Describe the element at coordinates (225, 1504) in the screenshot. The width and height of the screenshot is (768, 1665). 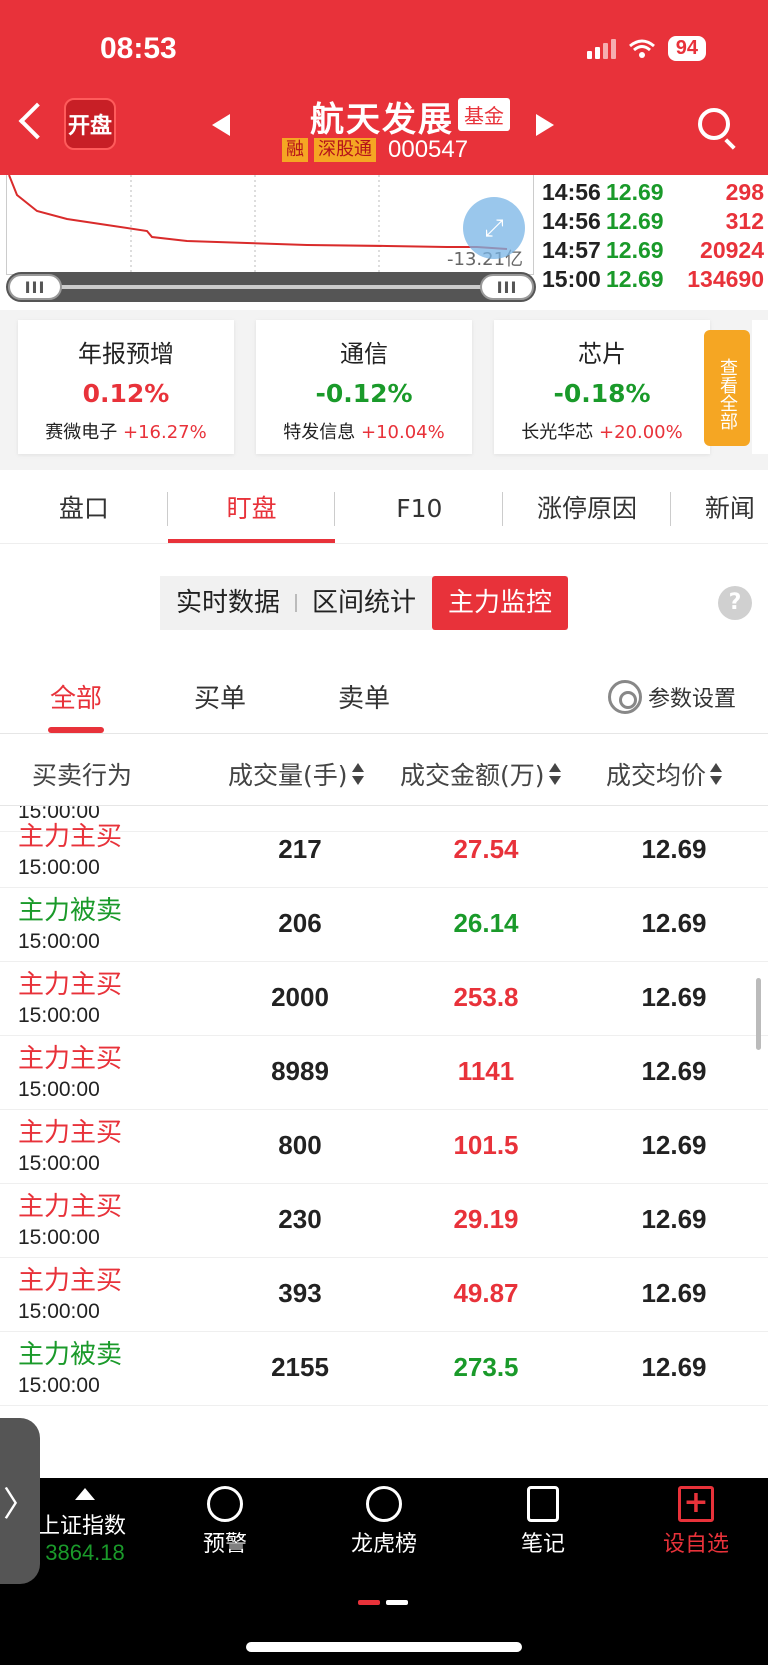
I see `alarm-clock-icon` at that location.